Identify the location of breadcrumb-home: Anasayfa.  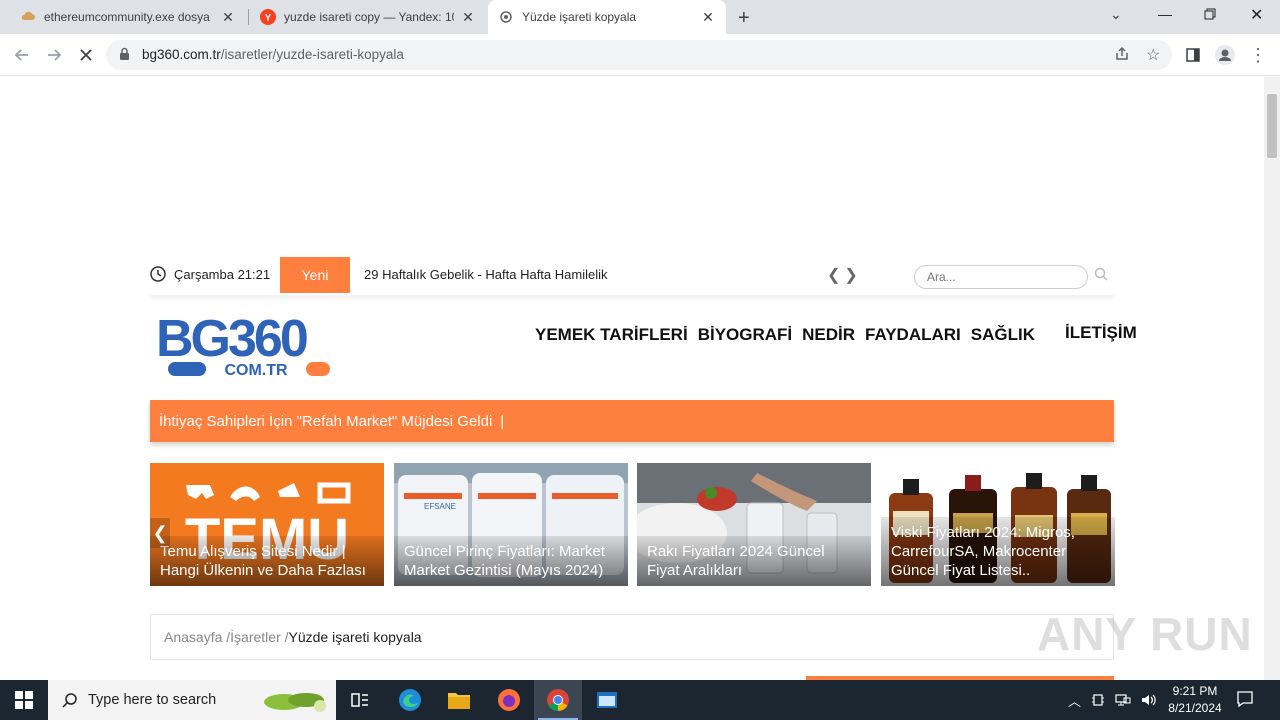
(193, 637).